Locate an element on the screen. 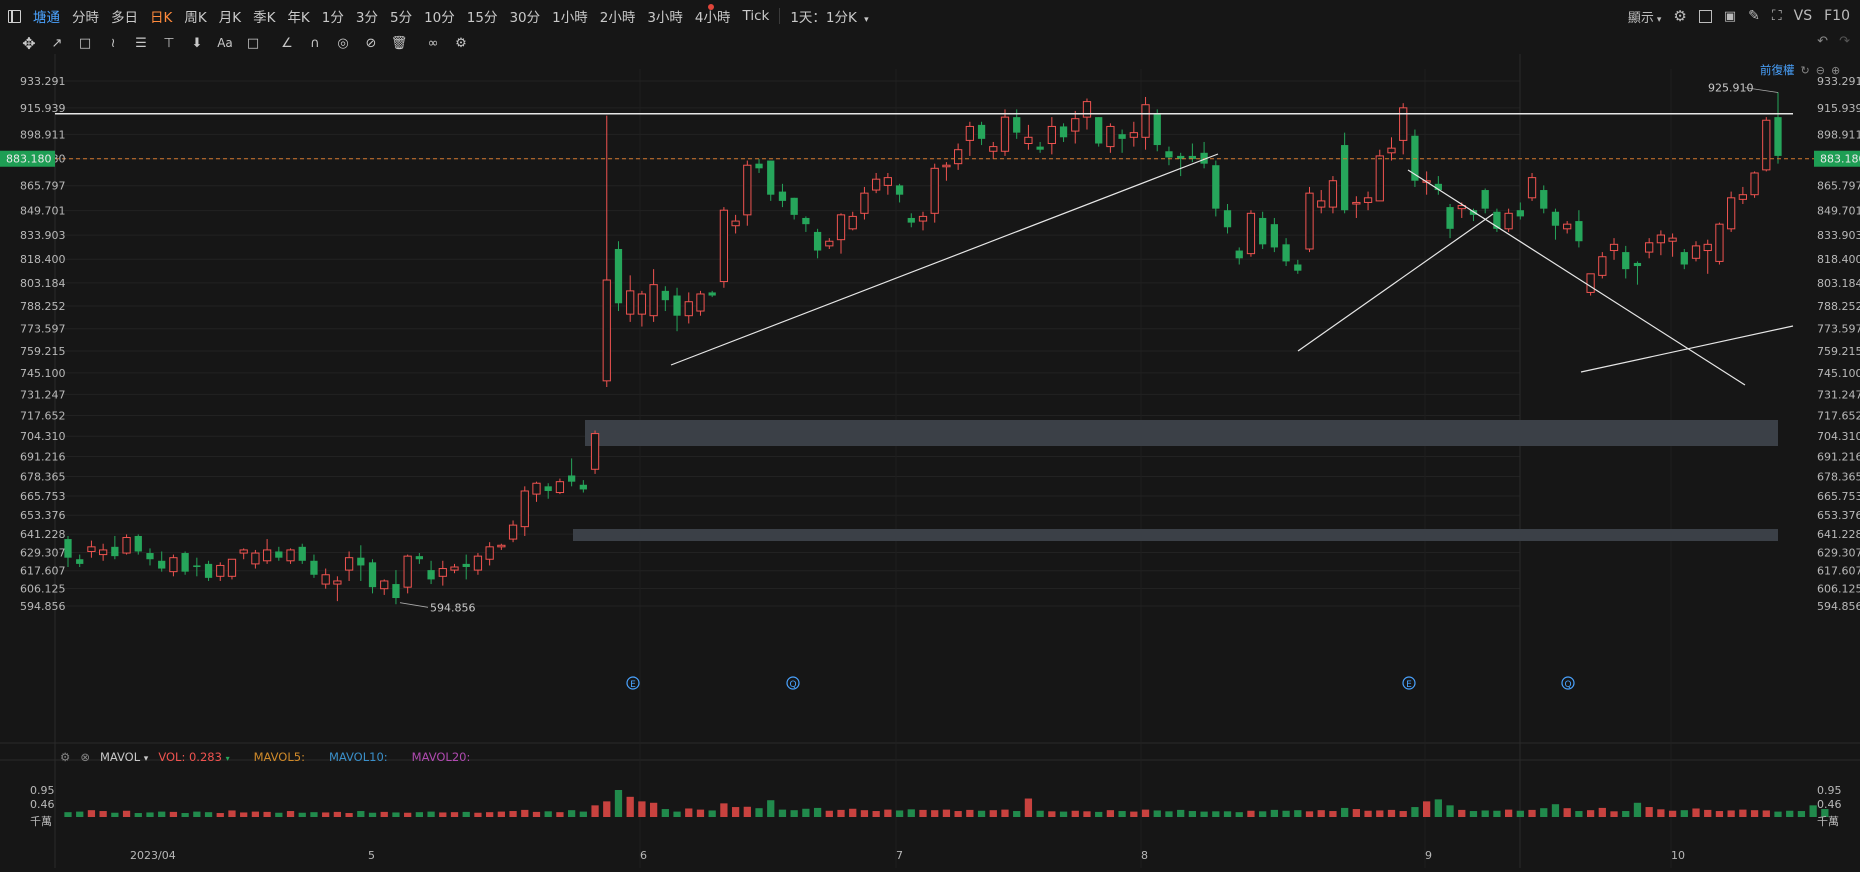  timeframe-item-6: 季K is located at coordinates (264, 16).